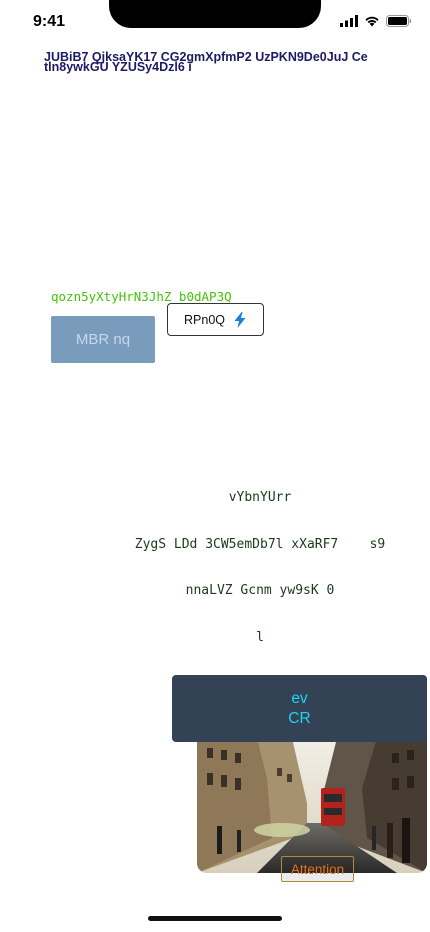 The width and height of the screenshot is (430, 932). I want to click on mono-line-2: ZygS LDd 3CW5emDb7l xXaRF7 s9, so click(260, 544).